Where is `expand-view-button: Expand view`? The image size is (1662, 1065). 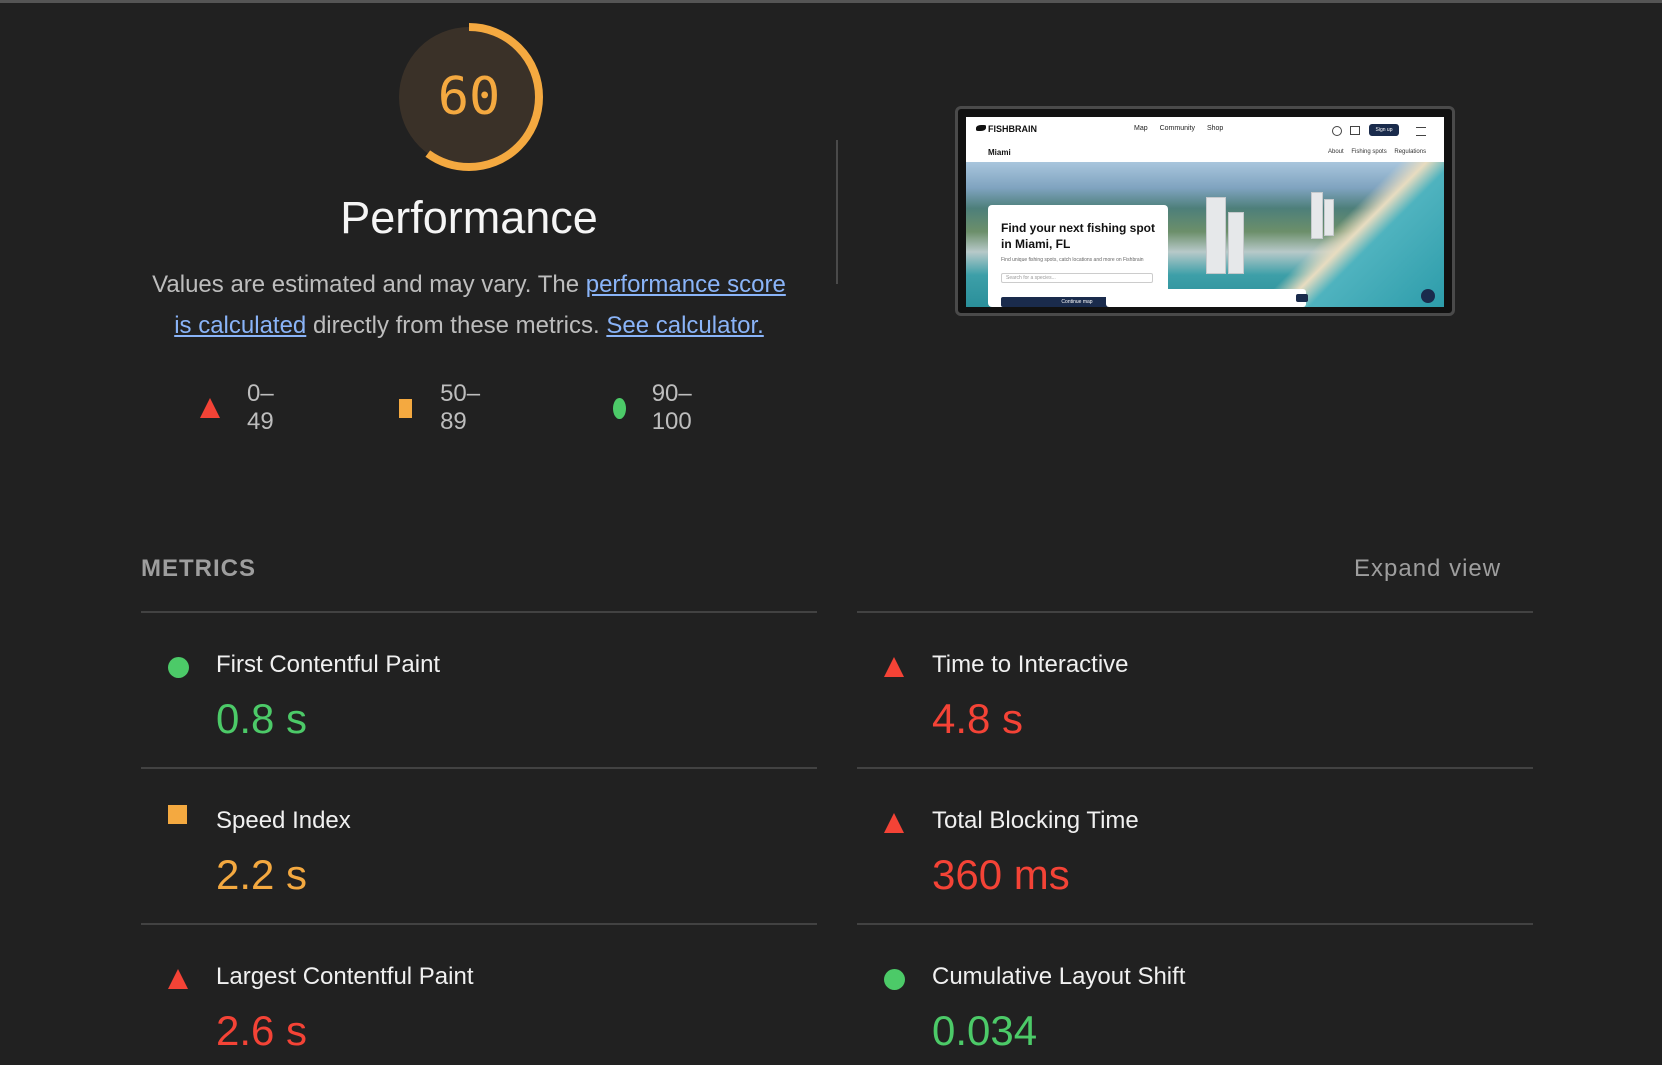
expand-view-button: Expand view is located at coordinates (1427, 569).